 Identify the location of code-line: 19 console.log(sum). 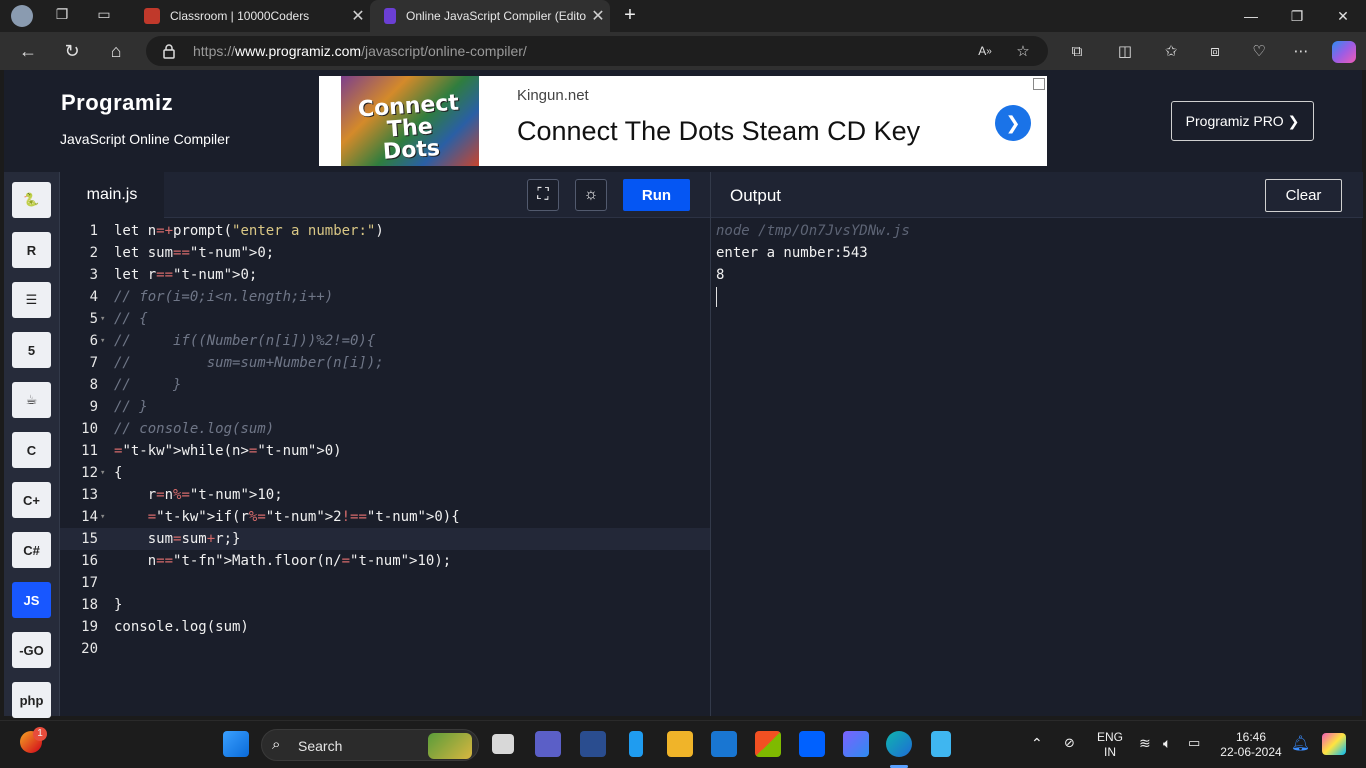
(385, 627).